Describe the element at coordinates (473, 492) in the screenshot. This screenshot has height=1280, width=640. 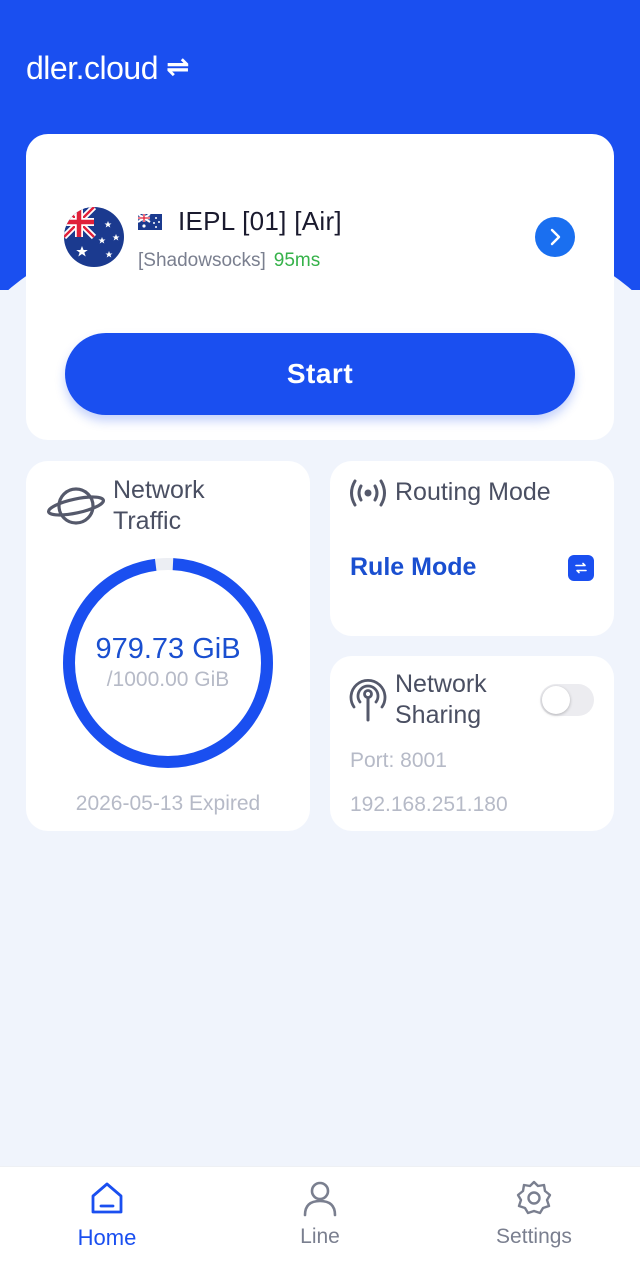
I see `routing-title: Routing Mode` at that location.